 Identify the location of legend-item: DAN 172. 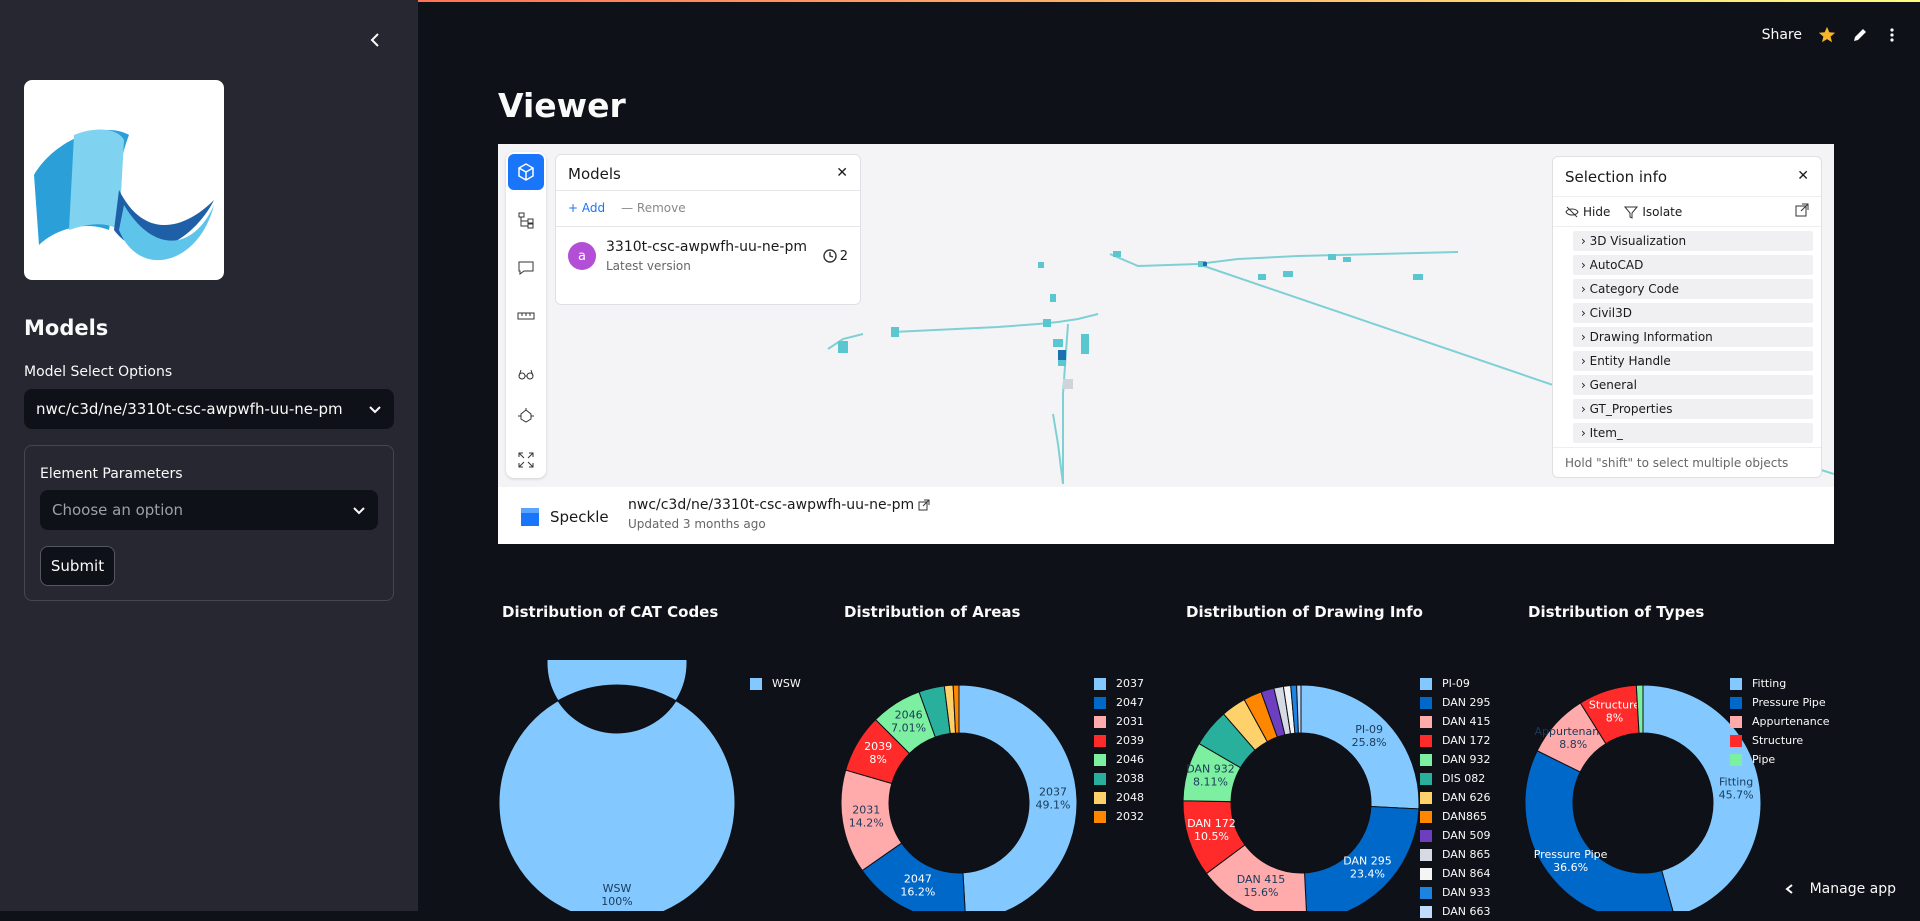
(1455, 740).